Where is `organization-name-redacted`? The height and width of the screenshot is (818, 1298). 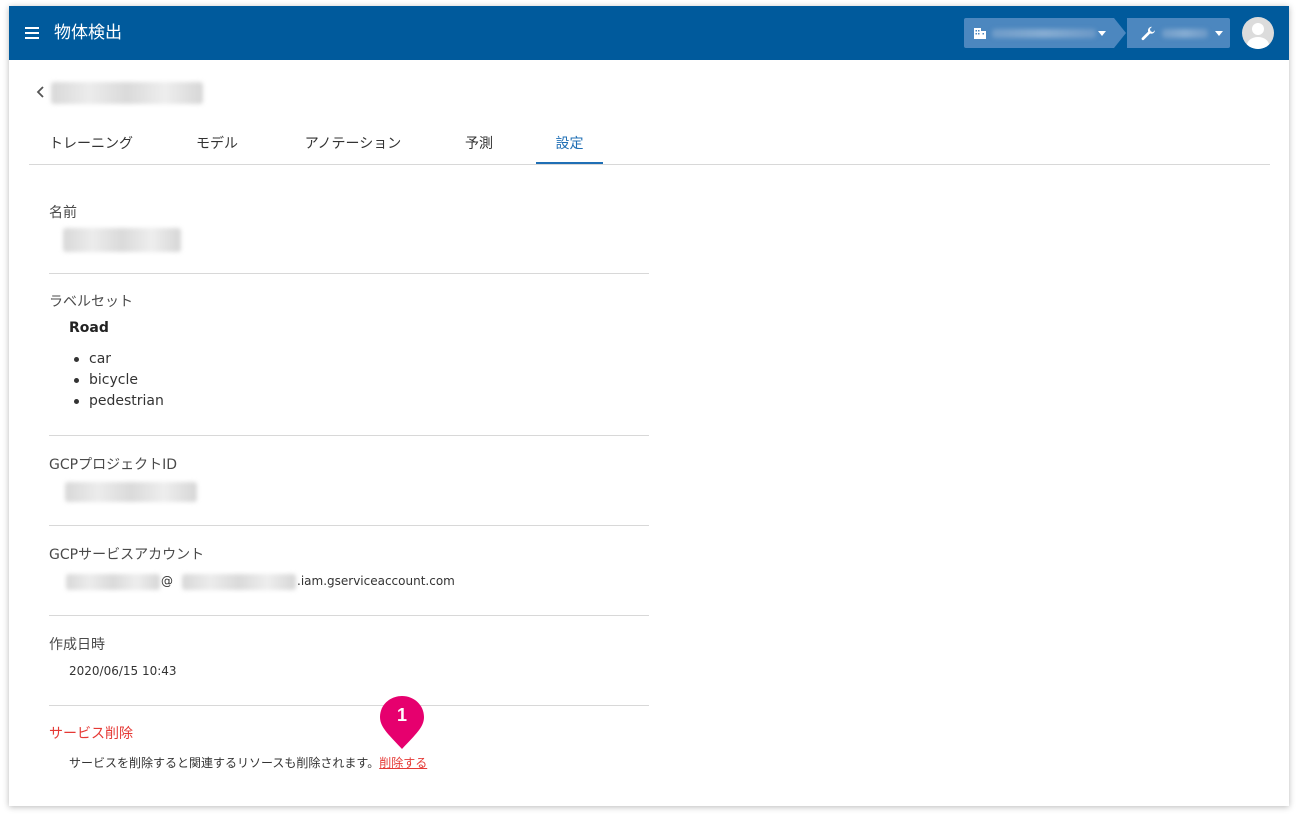 organization-name-redacted is located at coordinates (1044, 33).